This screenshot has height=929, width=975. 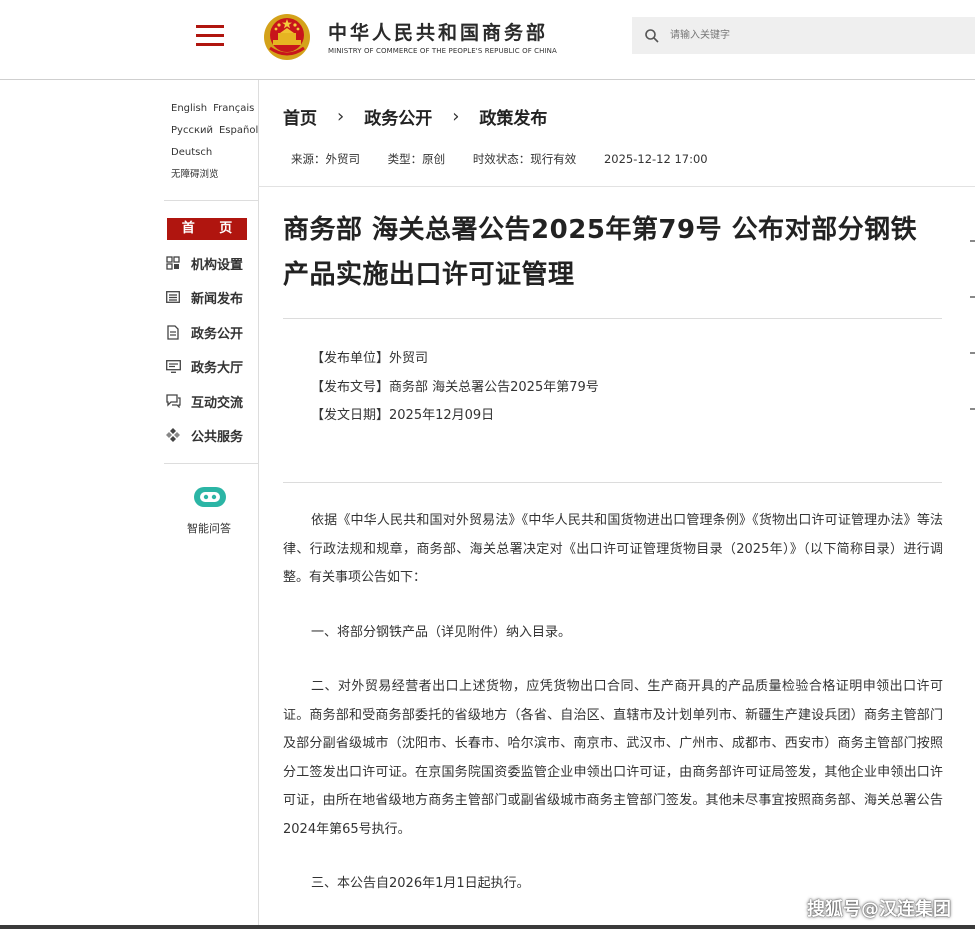 What do you see at coordinates (524, 159) in the screenshot?
I see `meta-status: 时效状态：现行有效` at bounding box center [524, 159].